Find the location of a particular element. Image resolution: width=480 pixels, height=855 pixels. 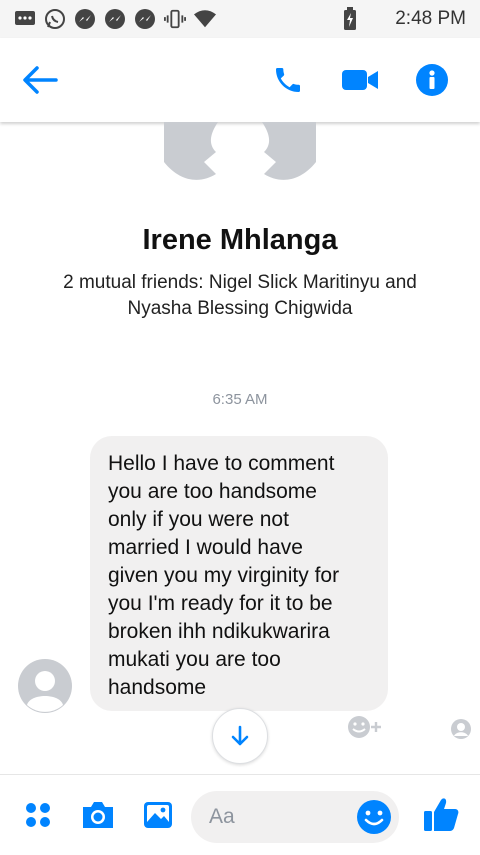

clock: 2:48 PM is located at coordinates (430, 18).